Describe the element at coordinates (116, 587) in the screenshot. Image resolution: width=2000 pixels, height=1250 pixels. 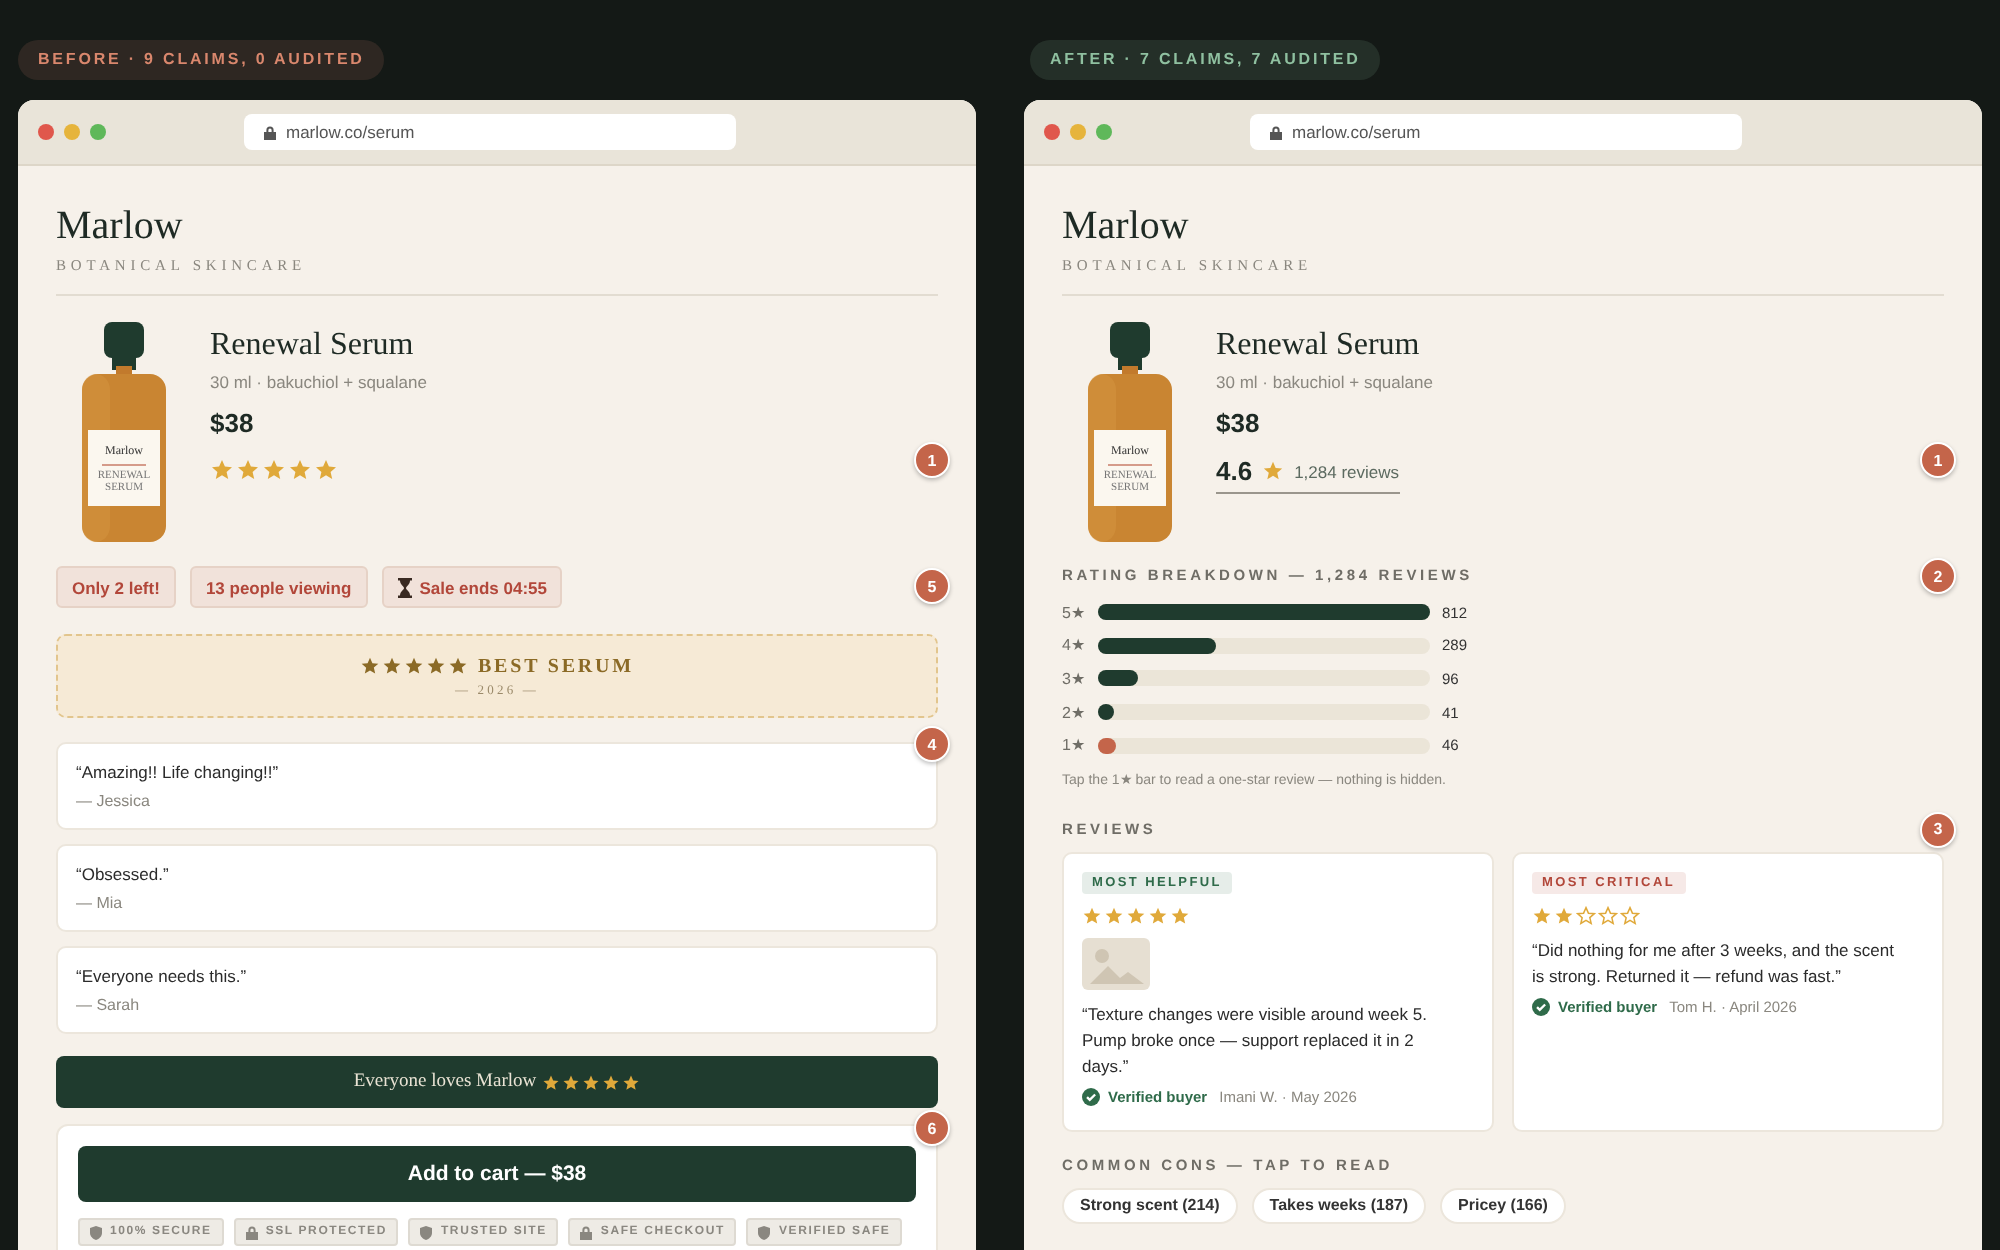
I see `tag-text: Only 2 left!` at that location.